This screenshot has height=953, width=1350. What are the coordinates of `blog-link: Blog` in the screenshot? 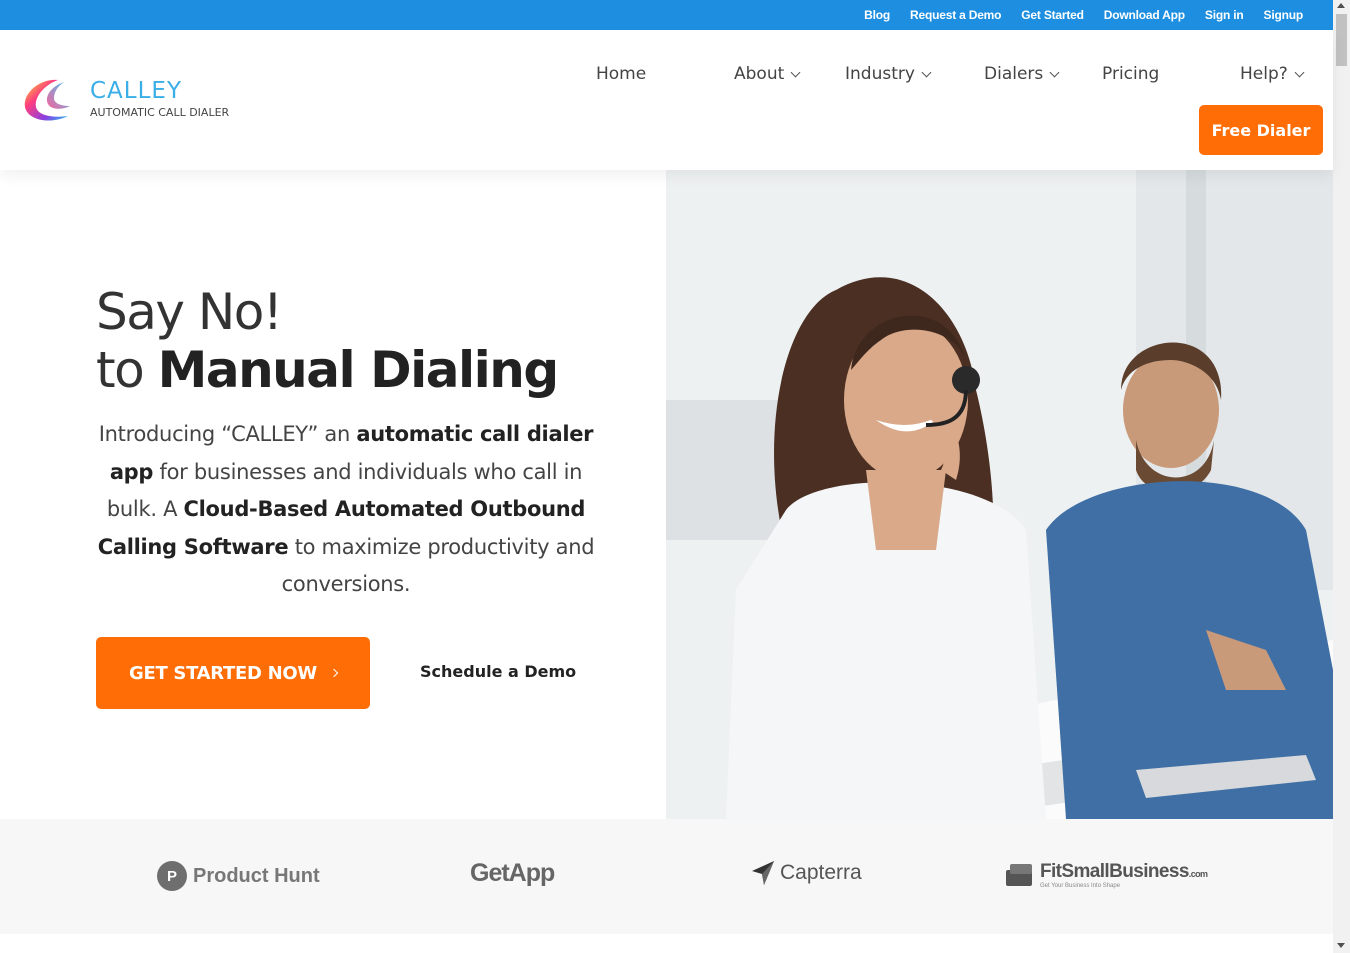 It's located at (877, 15).